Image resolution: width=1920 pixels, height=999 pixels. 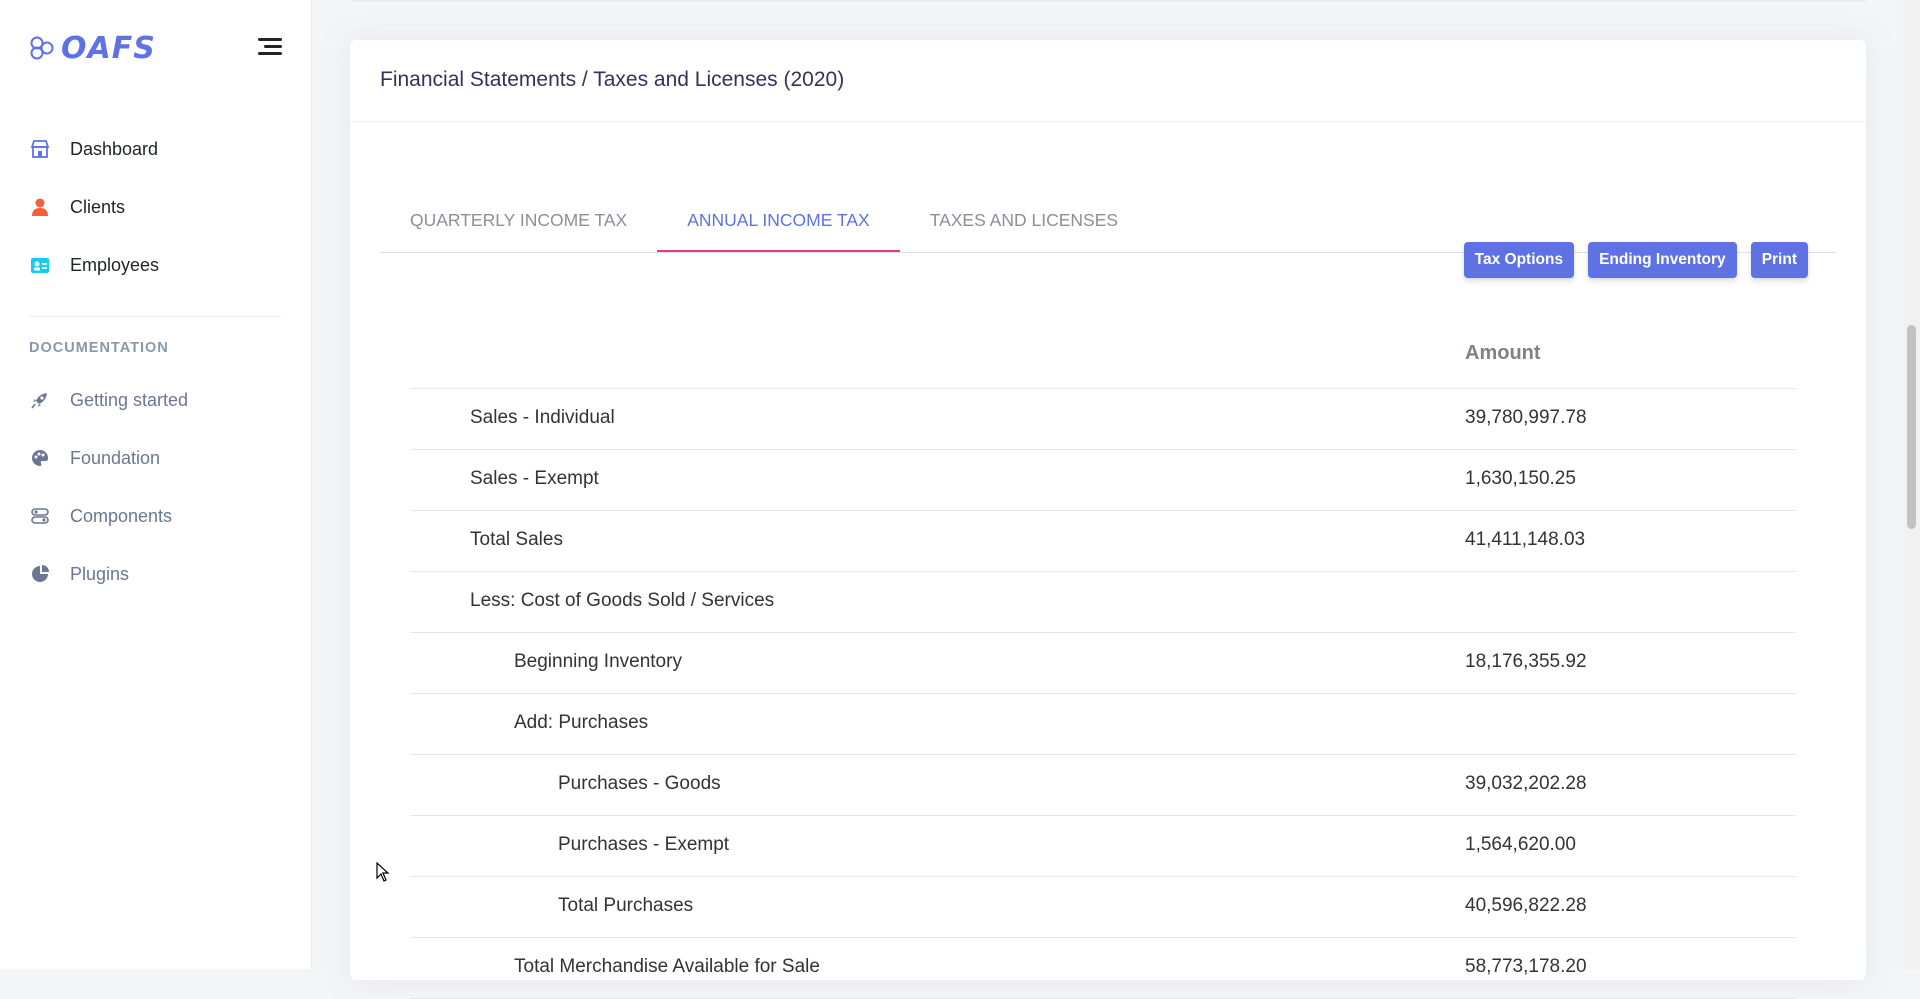 I want to click on table-row: Beginning Inventory 18,176,355.92, so click(x=1103, y=663).